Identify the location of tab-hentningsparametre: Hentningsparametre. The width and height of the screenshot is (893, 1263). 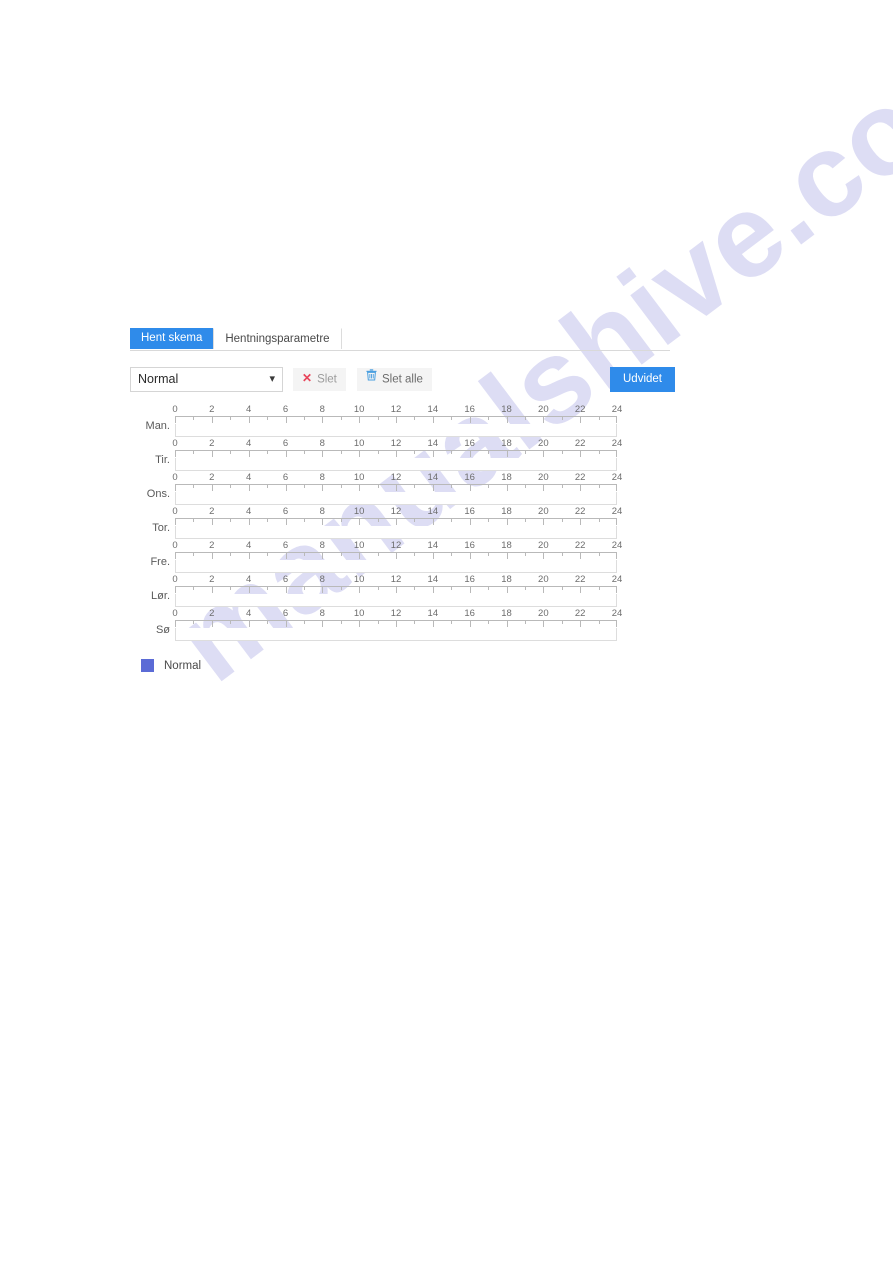
(277, 338).